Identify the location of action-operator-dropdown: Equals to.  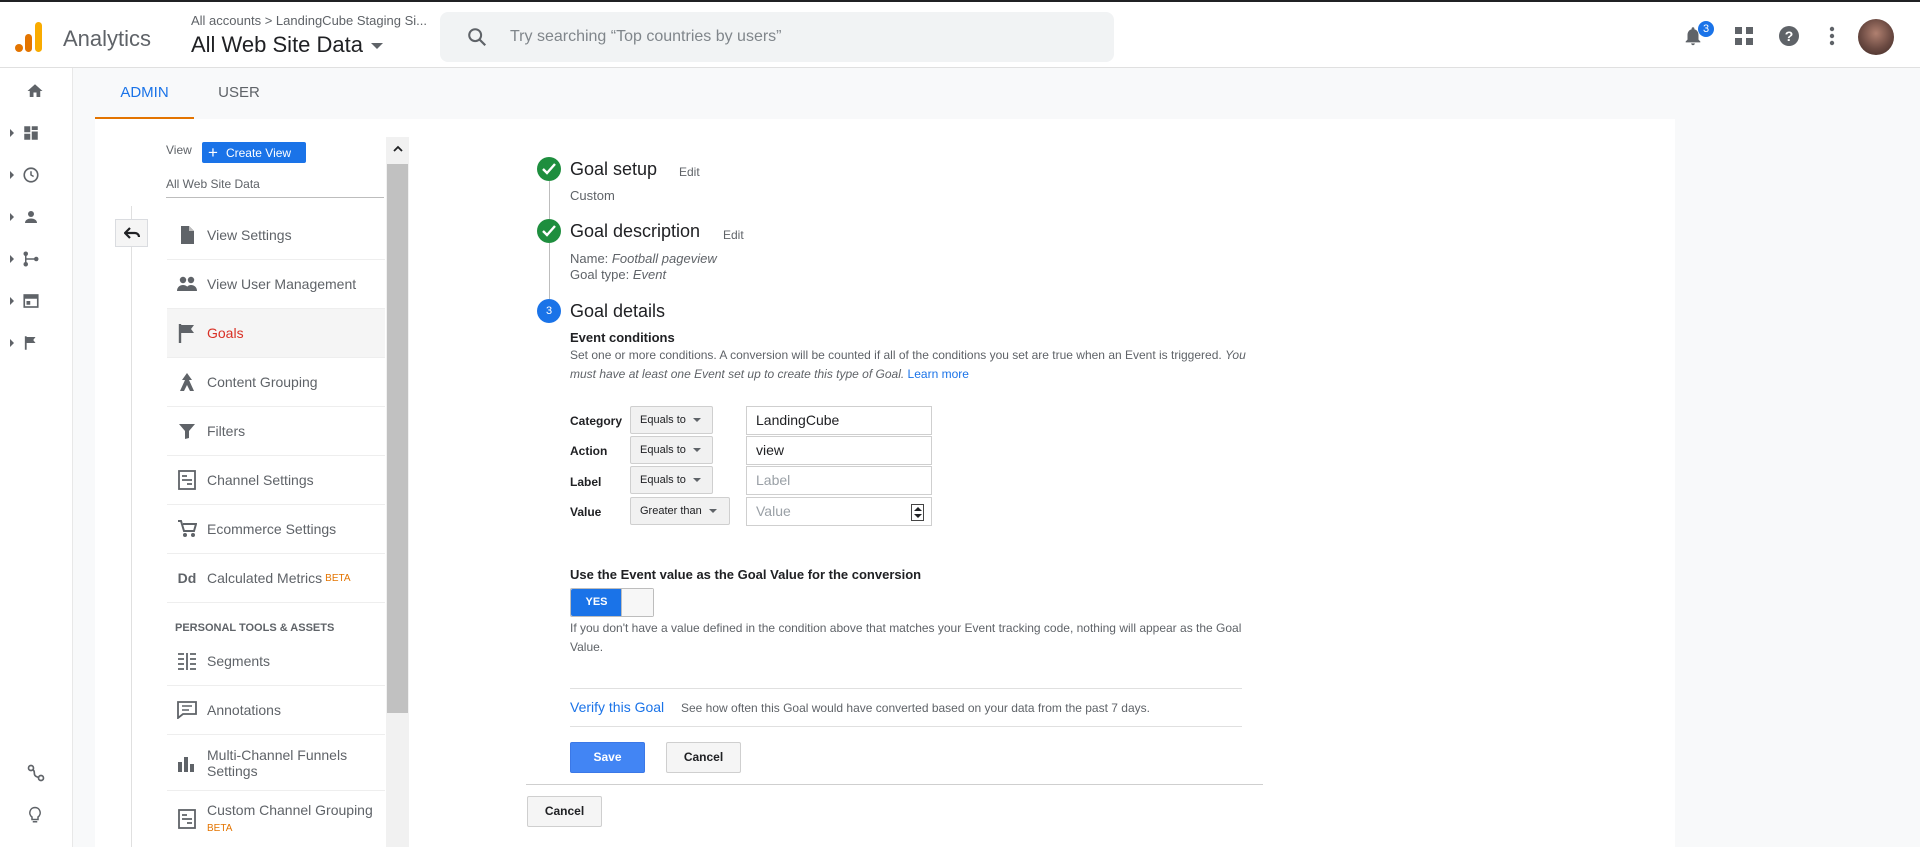
(671, 450).